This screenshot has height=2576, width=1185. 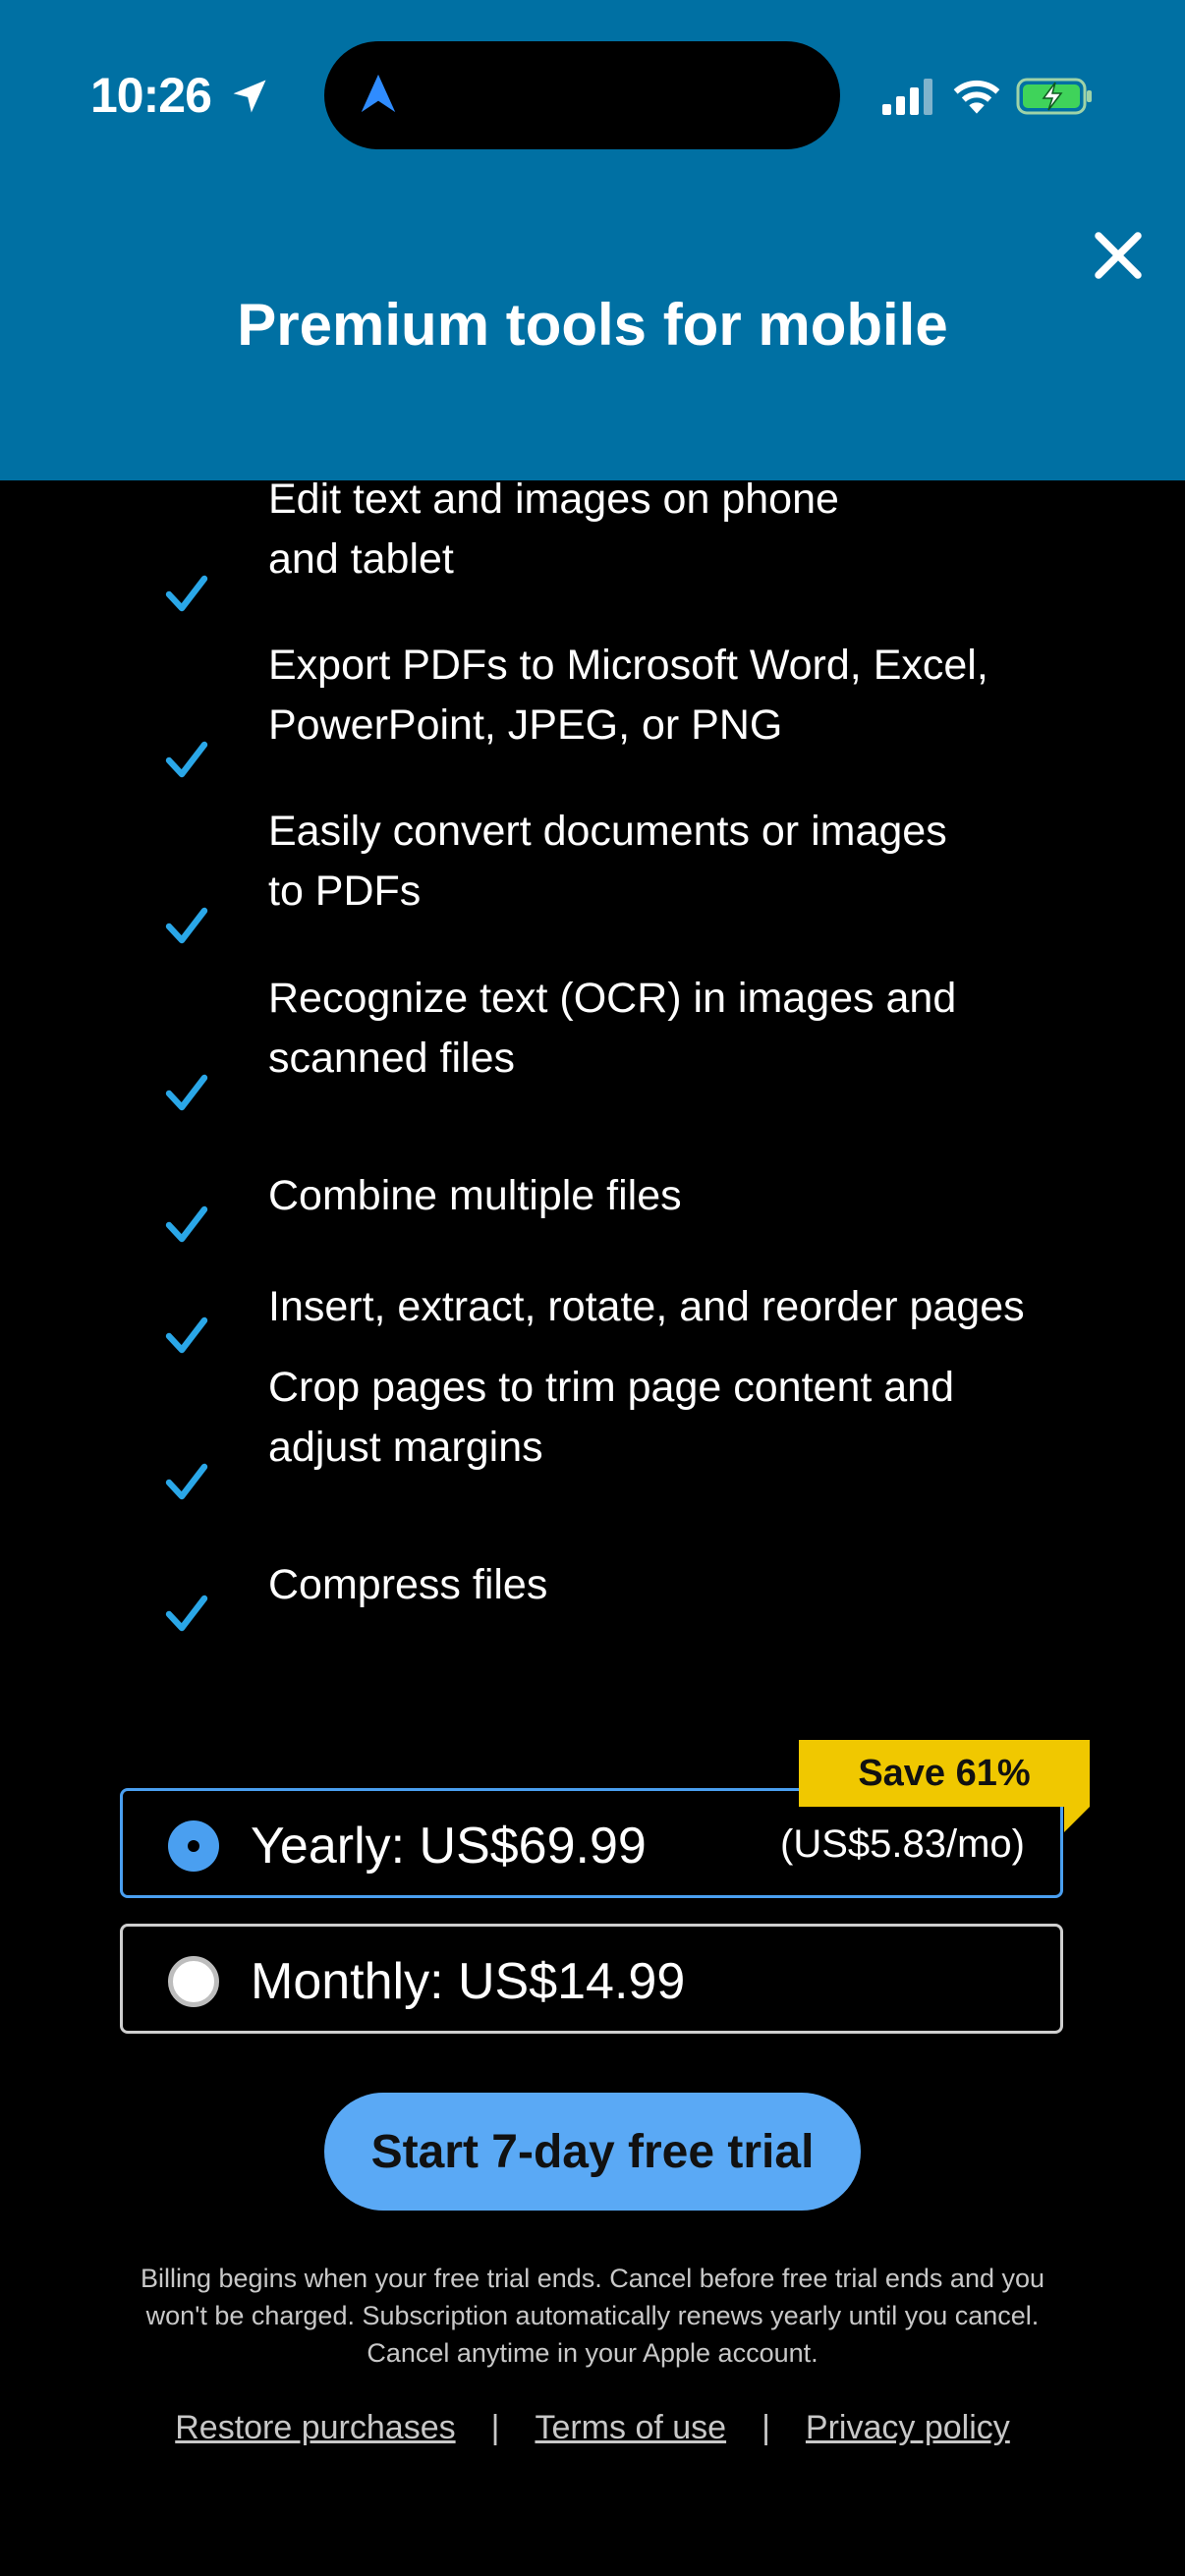 I want to click on feature-text: Edit text and images on phone and tablet, so click(x=554, y=529).